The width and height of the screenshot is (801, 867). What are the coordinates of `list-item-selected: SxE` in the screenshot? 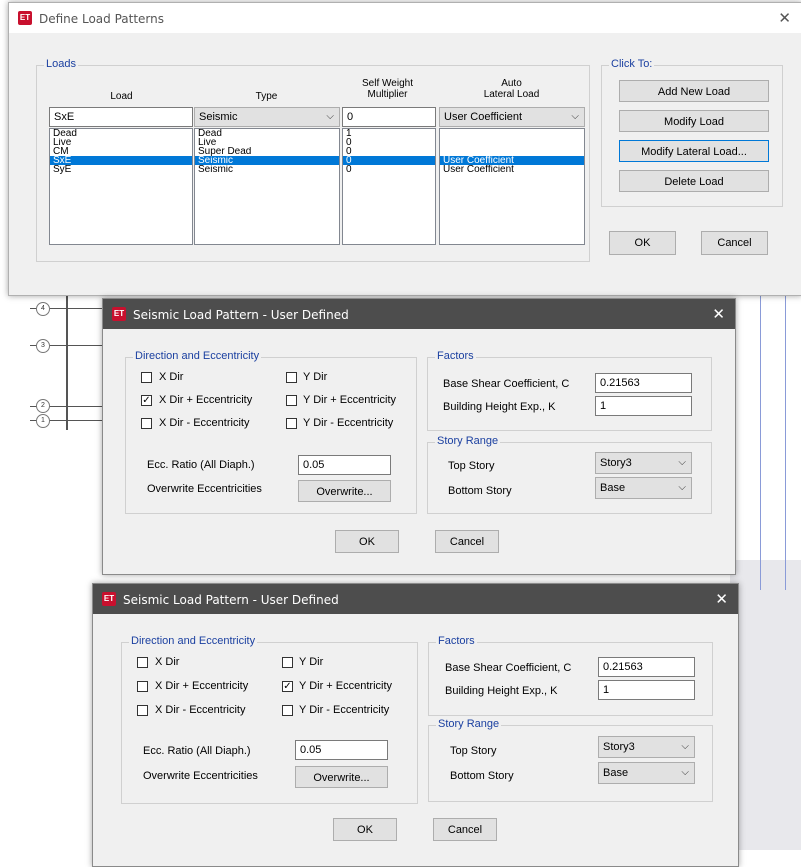 It's located at (121, 160).